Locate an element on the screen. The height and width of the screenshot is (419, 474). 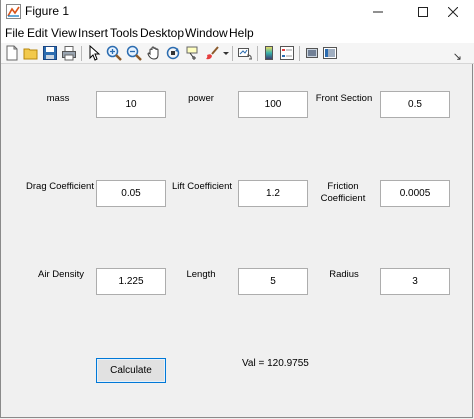
friction-coefficient-label: Friction Coefficient is located at coordinates (343, 192).